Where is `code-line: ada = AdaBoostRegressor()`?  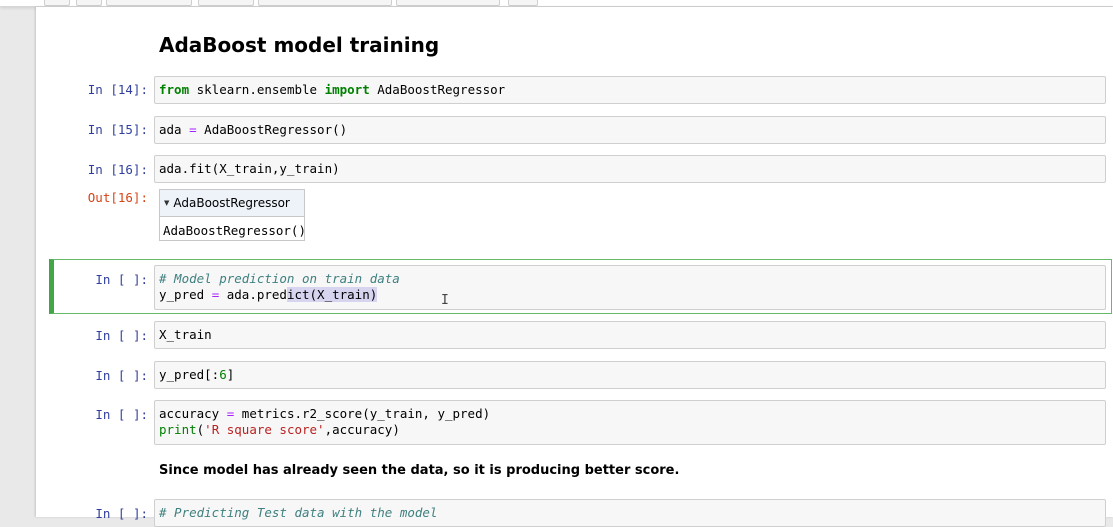 code-line: ada = AdaBoostRegressor() is located at coordinates (630, 130).